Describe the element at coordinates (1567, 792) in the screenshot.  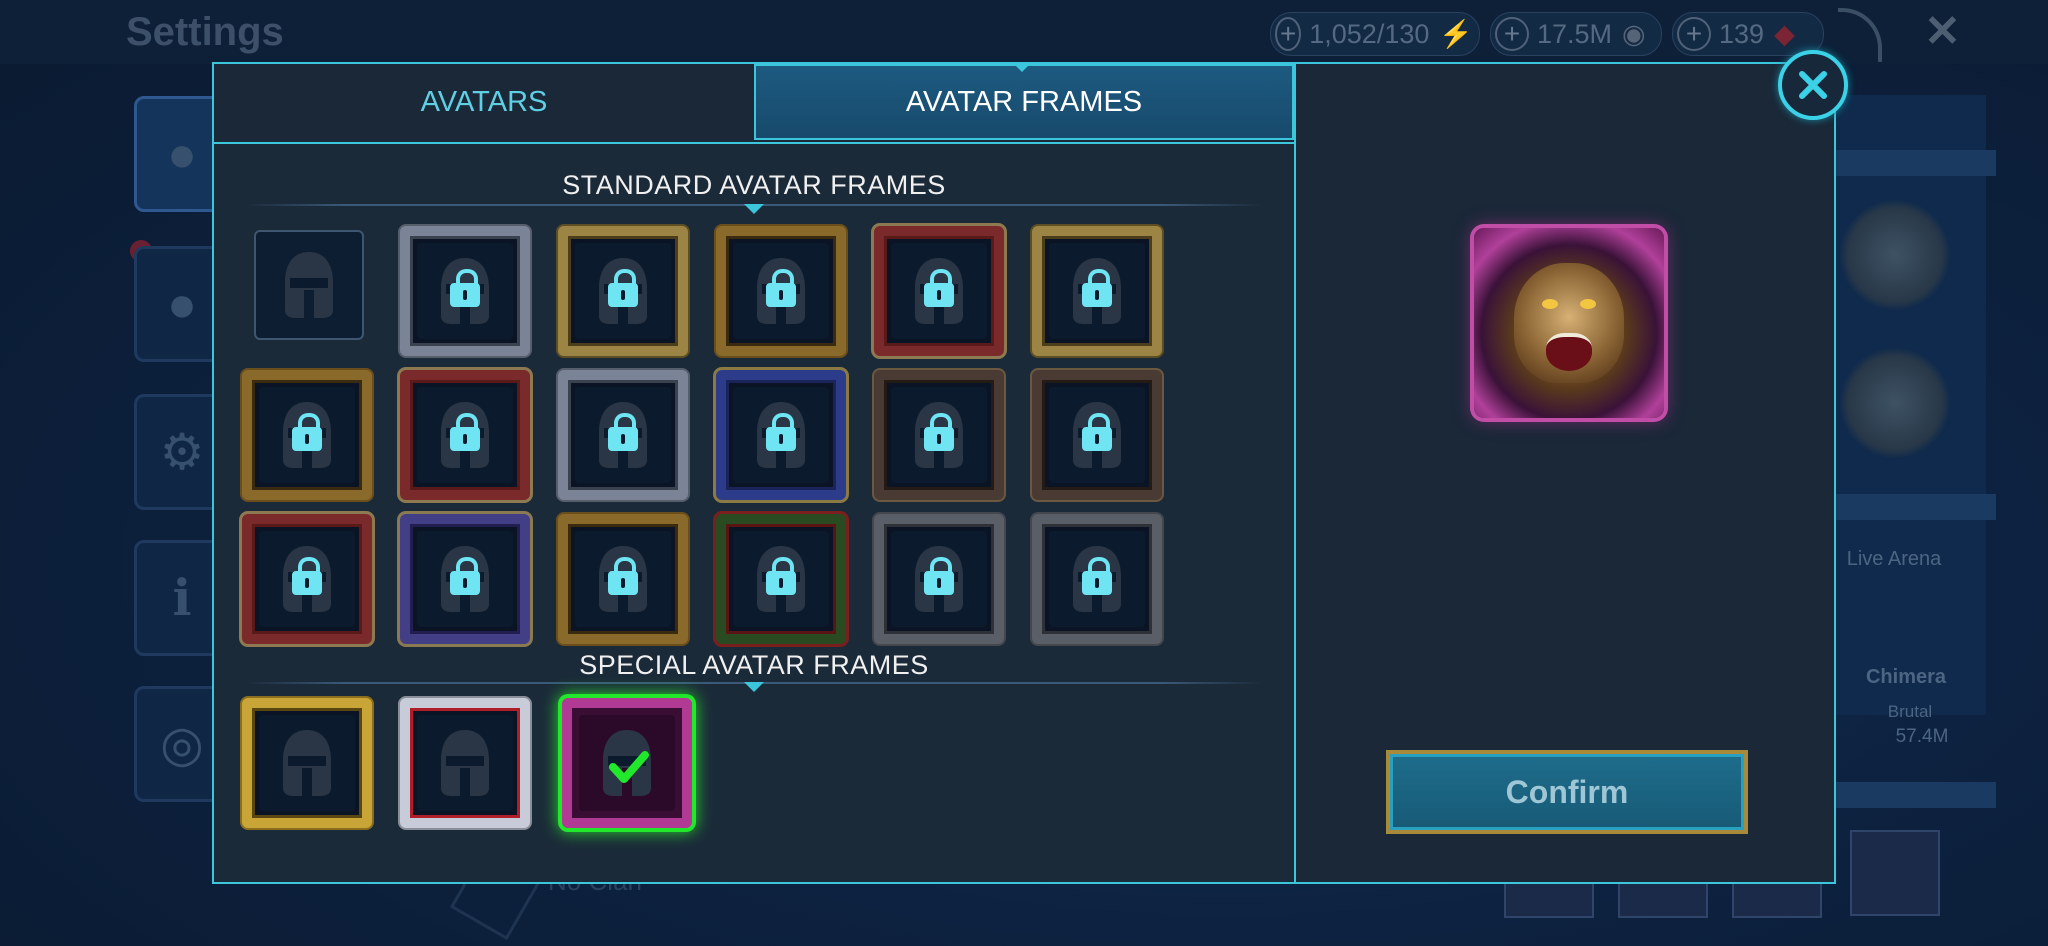
I see `confirm-button: Confirm` at that location.